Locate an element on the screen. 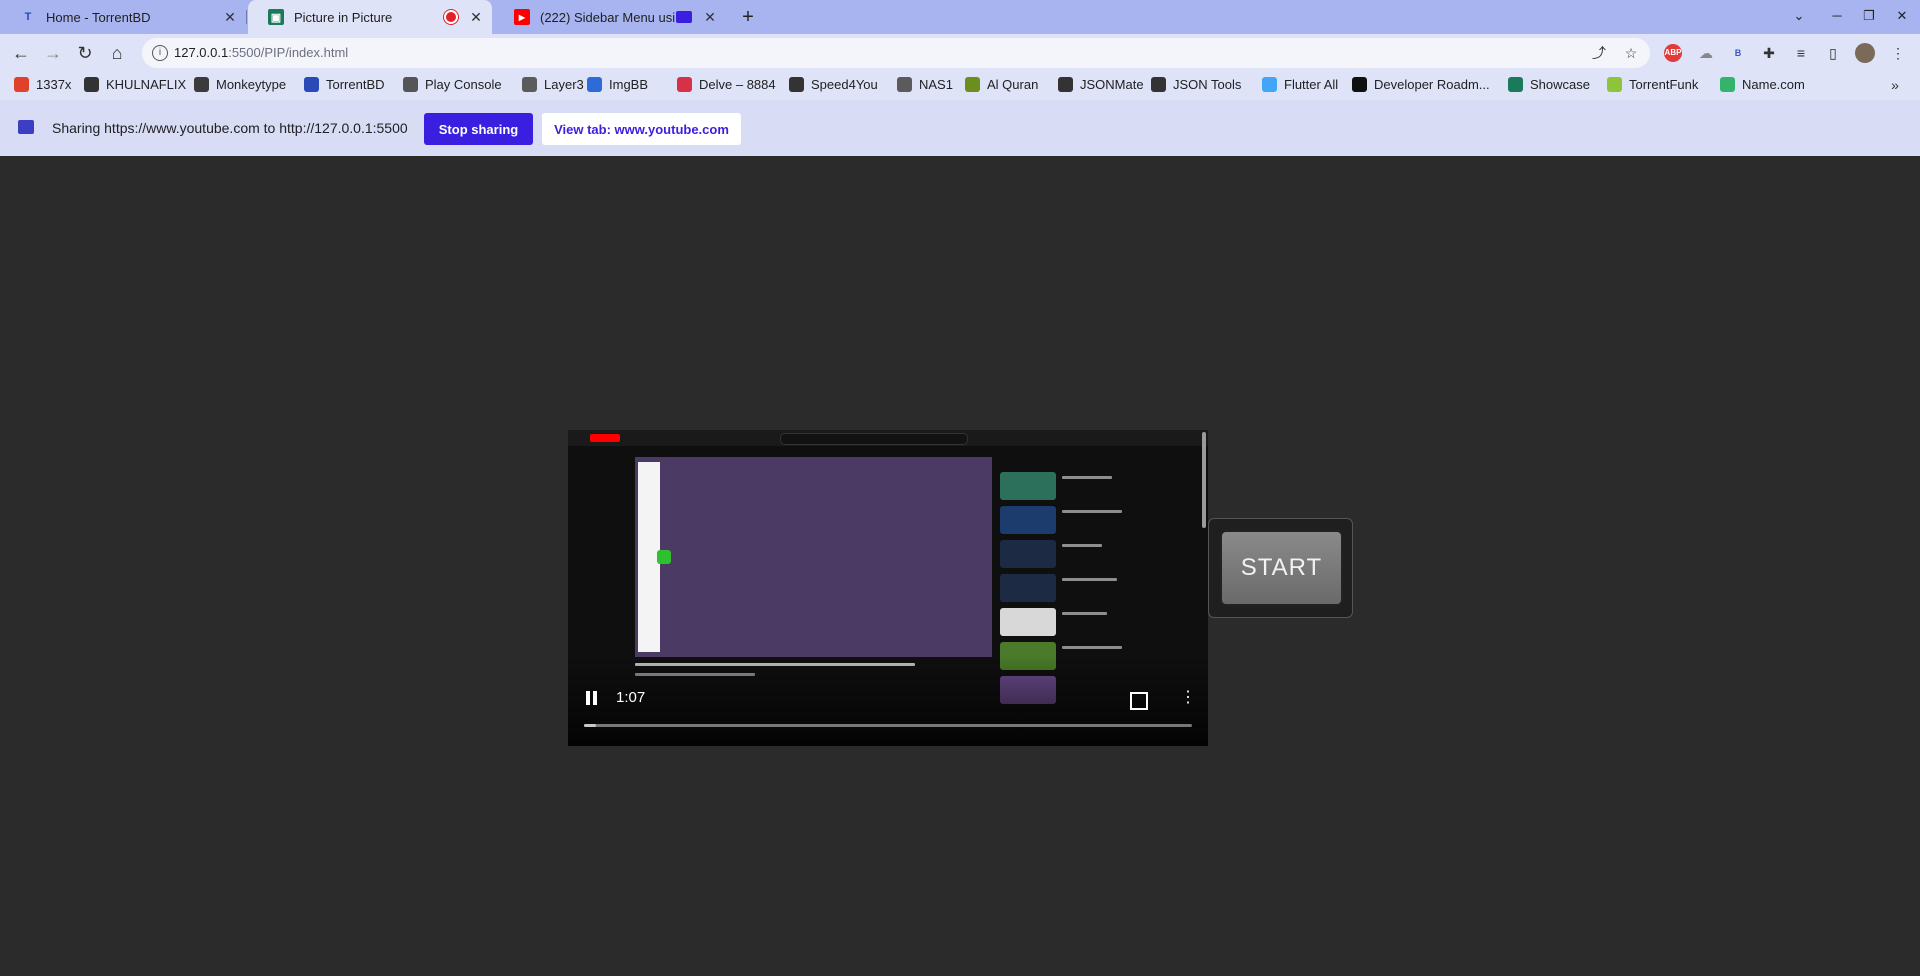  minimize-button: ─ is located at coordinates (1837, 15).